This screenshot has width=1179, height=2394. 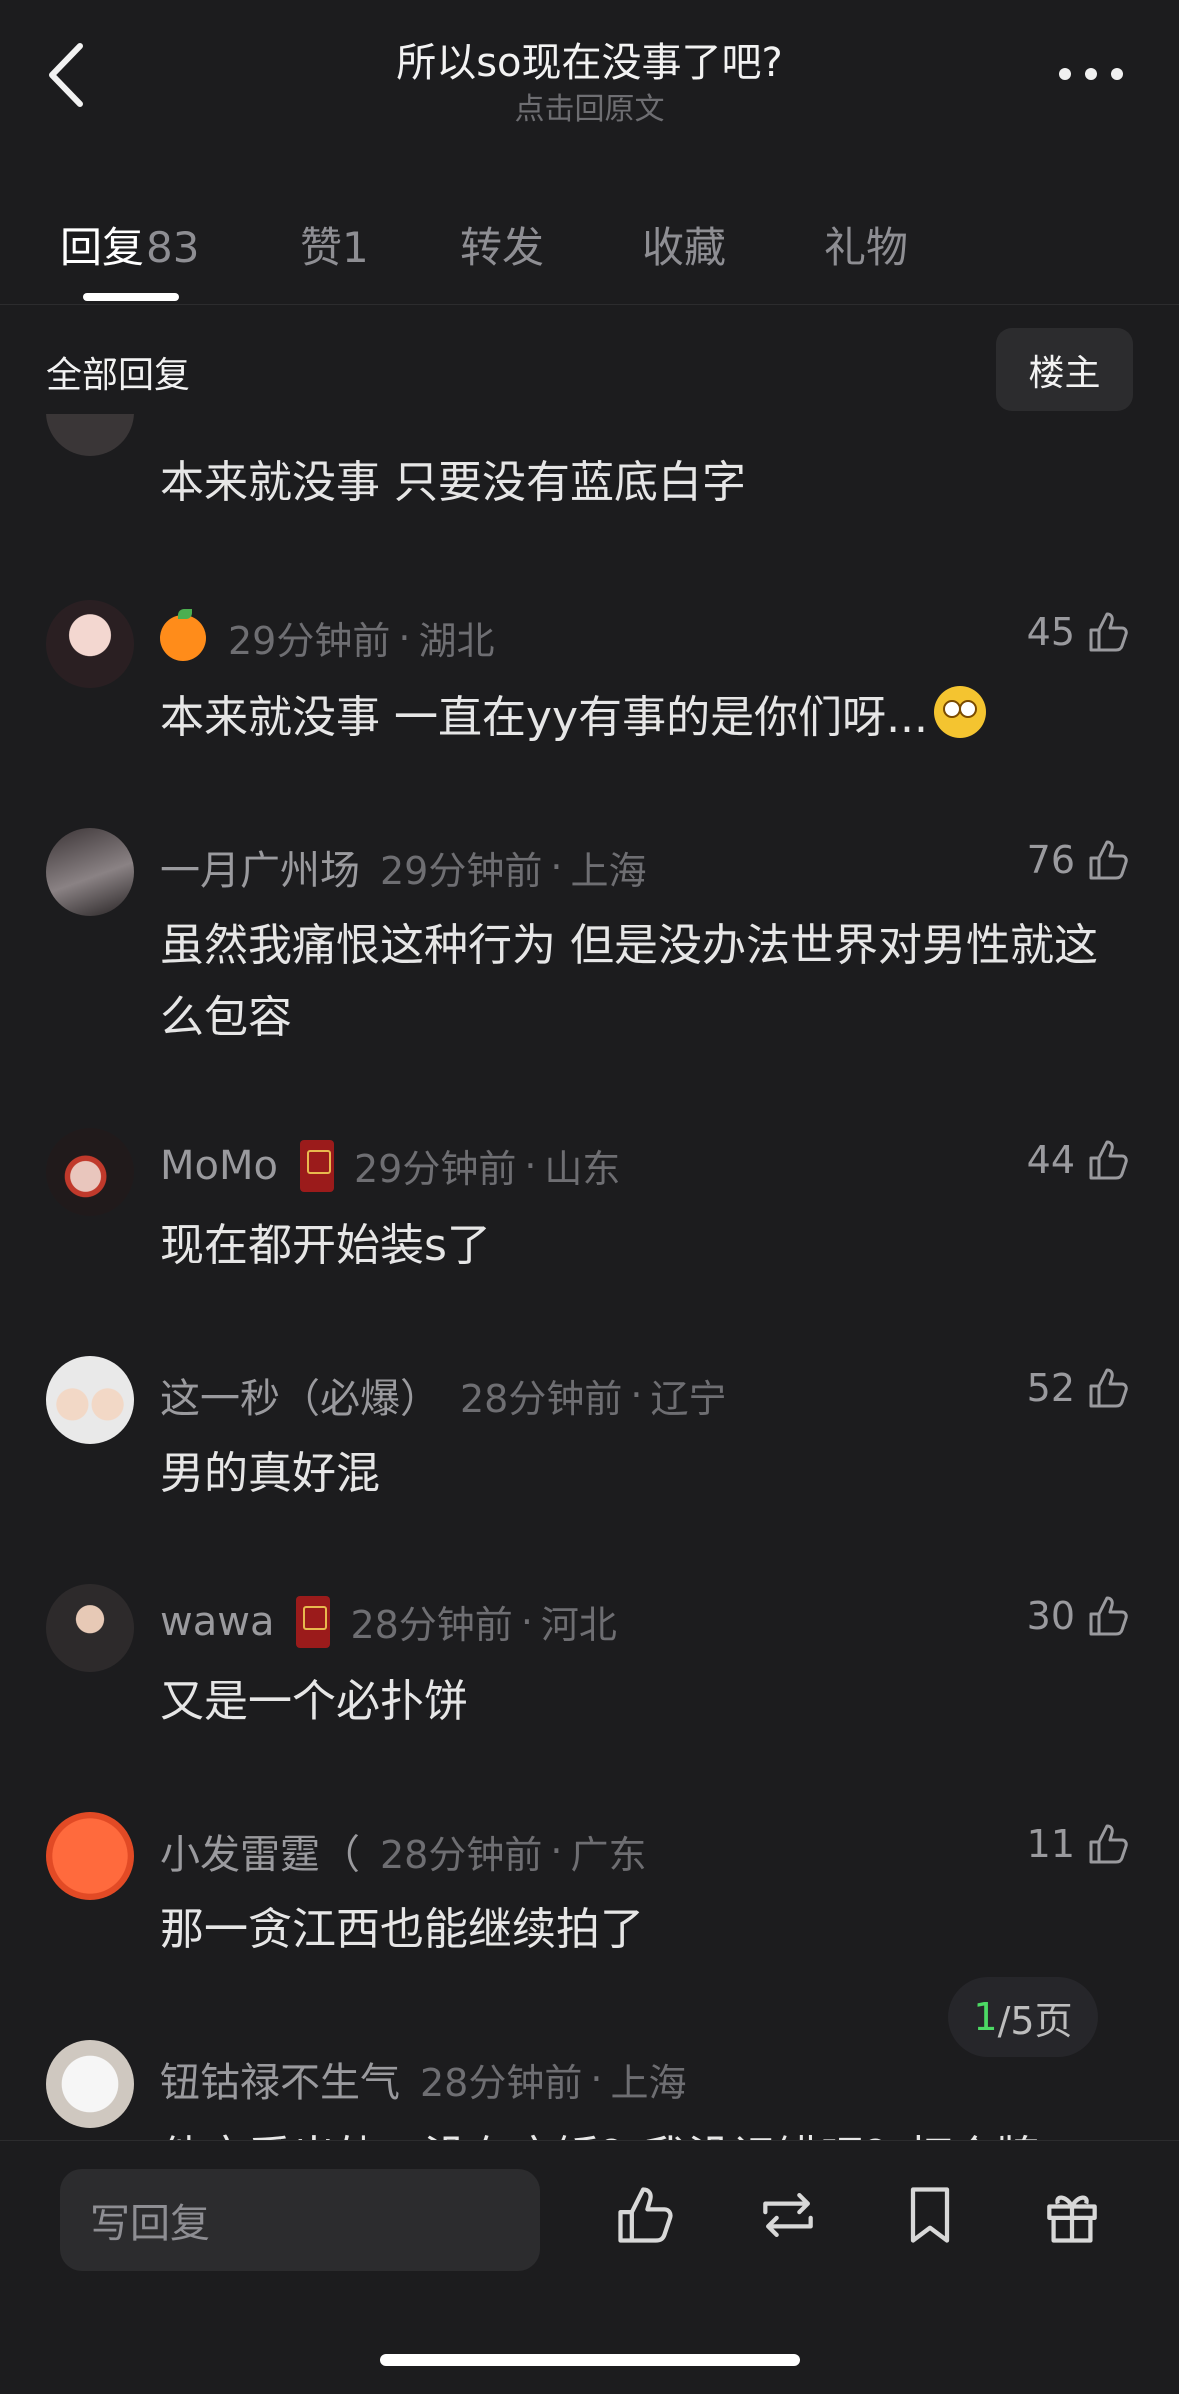 What do you see at coordinates (688, 1398) in the screenshot?
I see `comment-location: 辽宁` at bounding box center [688, 1398].